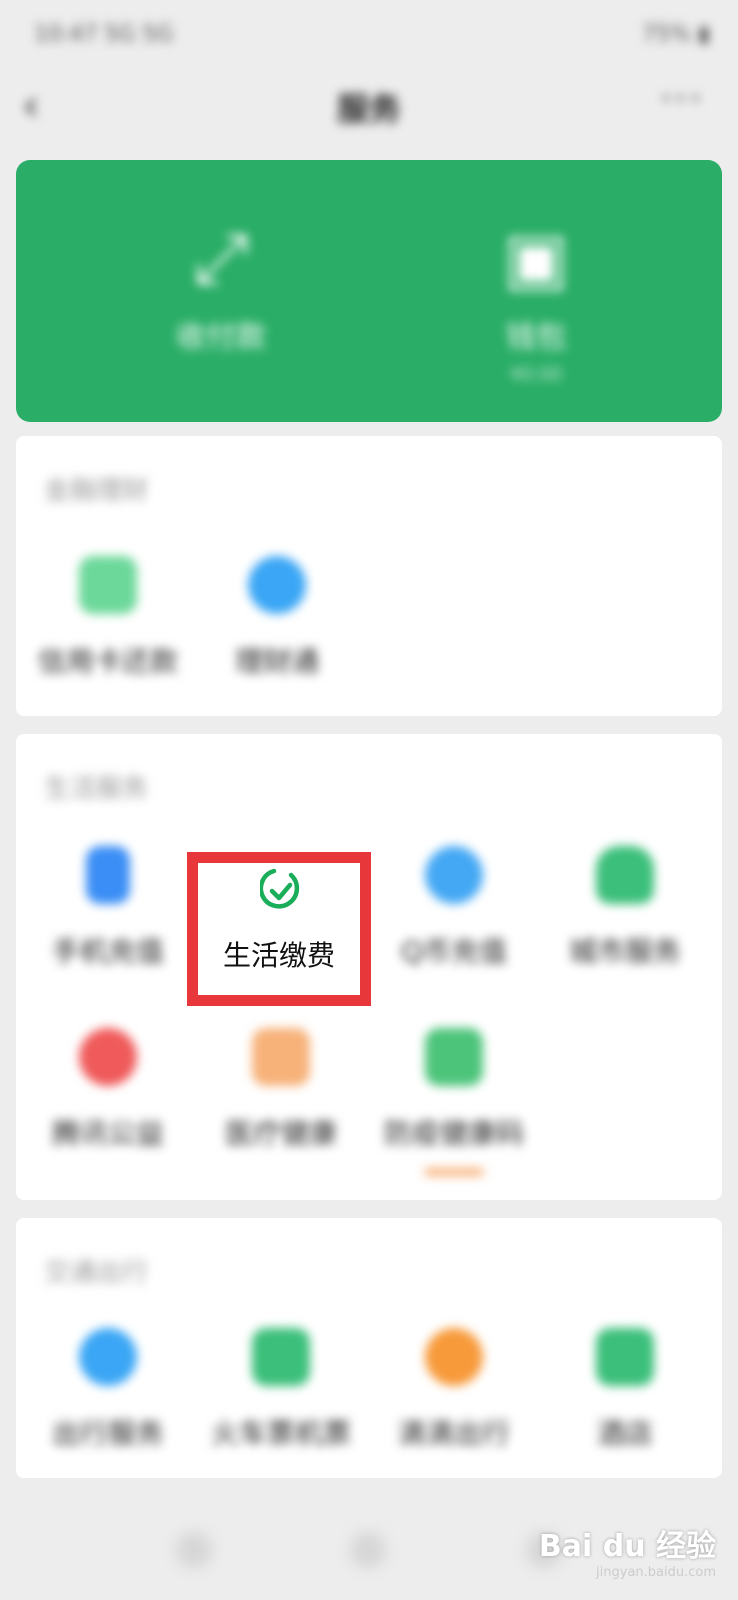 The height and width of the screenshot is (1600, 738). What do you see at coordinates (96, 789) in the screenshot?
I see `section-title: 生活服务` at bounding box center [96, 789].